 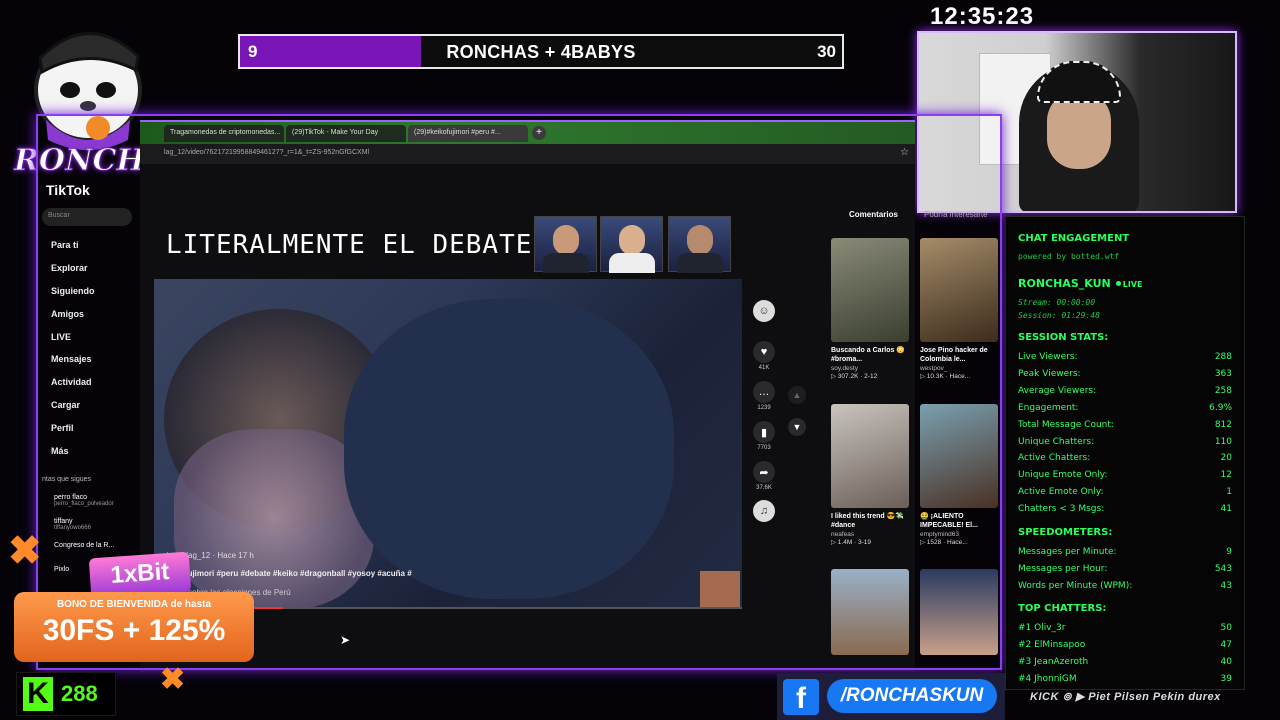 I want to click on heart-icon: ♥, so click(x=764, y=352).